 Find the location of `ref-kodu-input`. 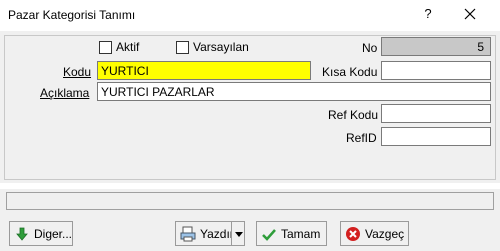

ref-kodu-input is located at coordinates (436, 113).